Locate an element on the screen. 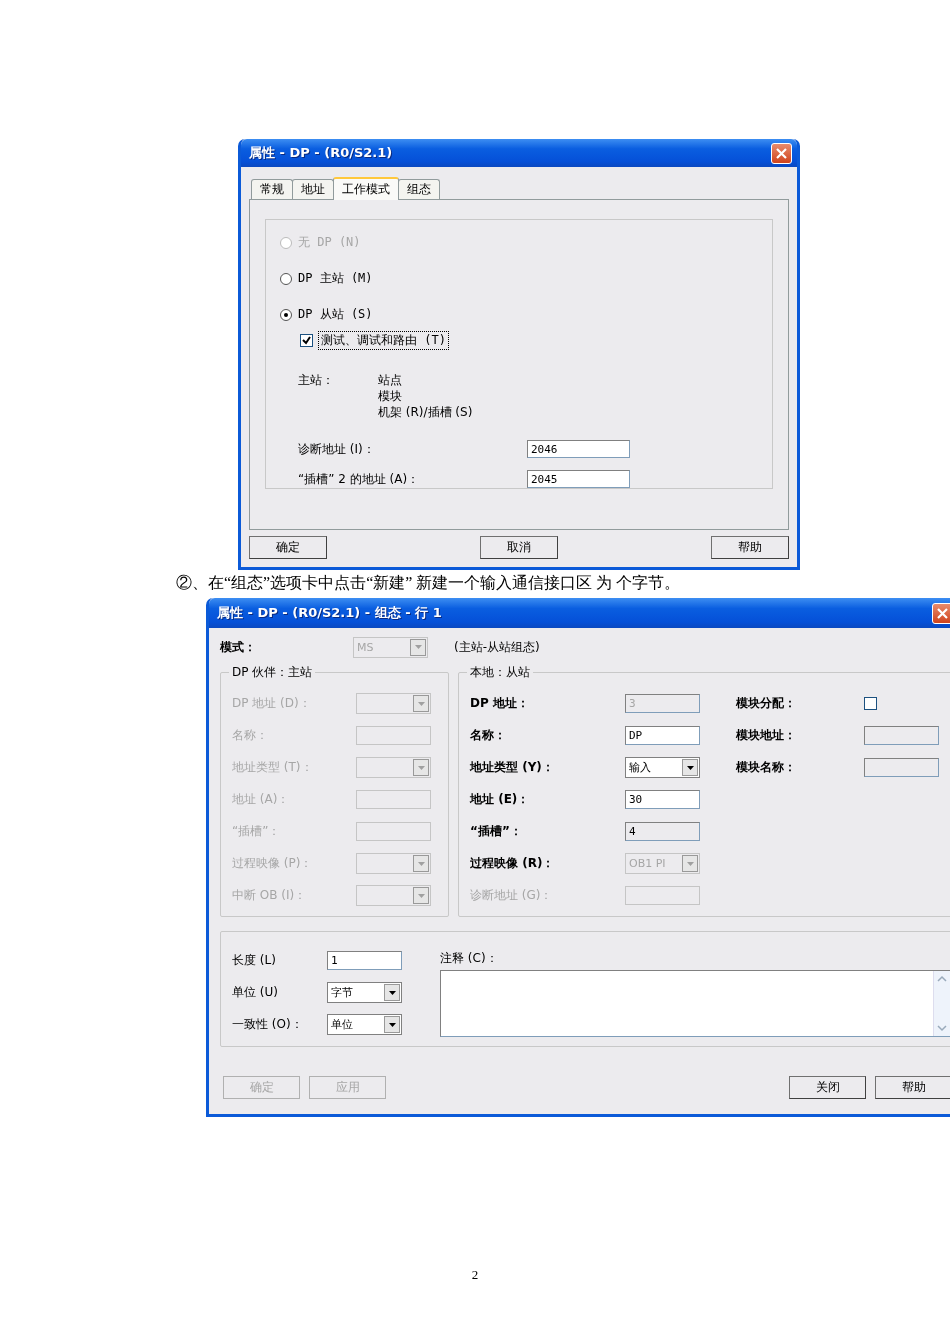  field-label: 地址类型 (T)： is located at coordinates (273, 767).